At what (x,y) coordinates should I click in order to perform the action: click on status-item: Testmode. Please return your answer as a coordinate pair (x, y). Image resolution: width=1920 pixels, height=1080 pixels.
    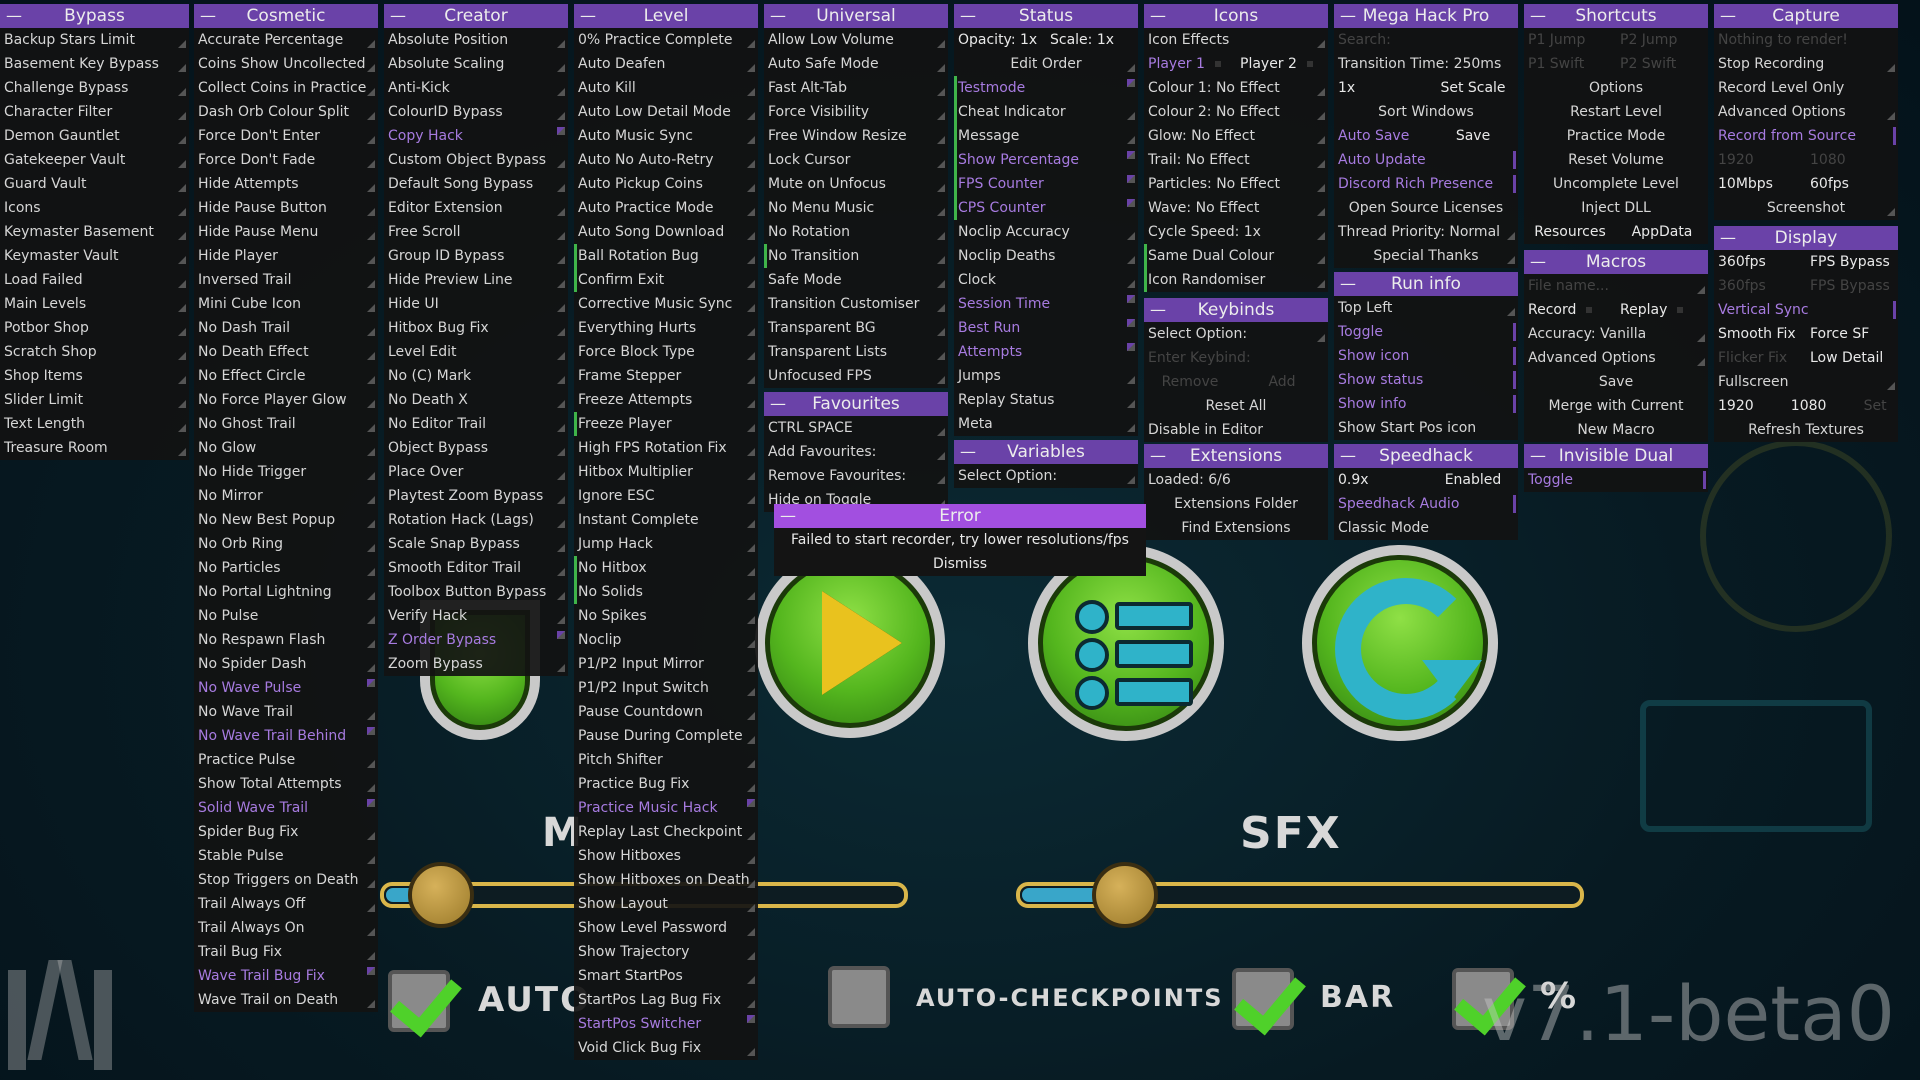
    Looking at the image, I should click on (1046, 88).